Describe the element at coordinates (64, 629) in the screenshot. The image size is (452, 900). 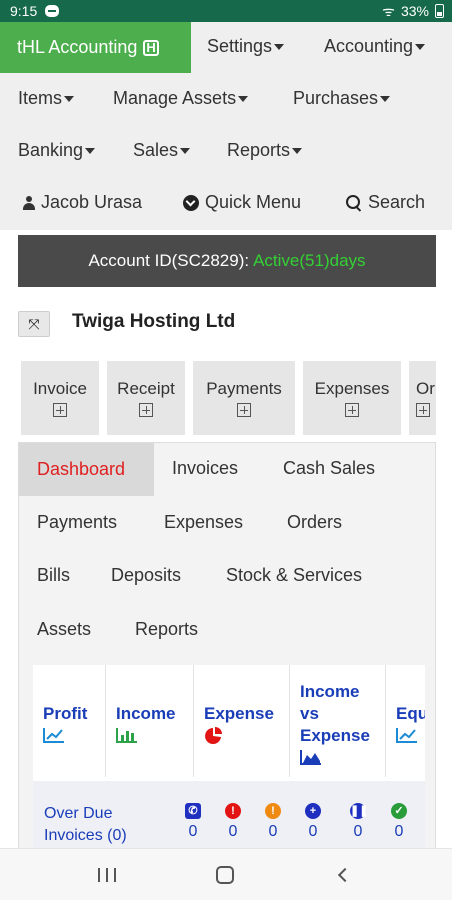
I see `tab-assets: Assets` at that location.